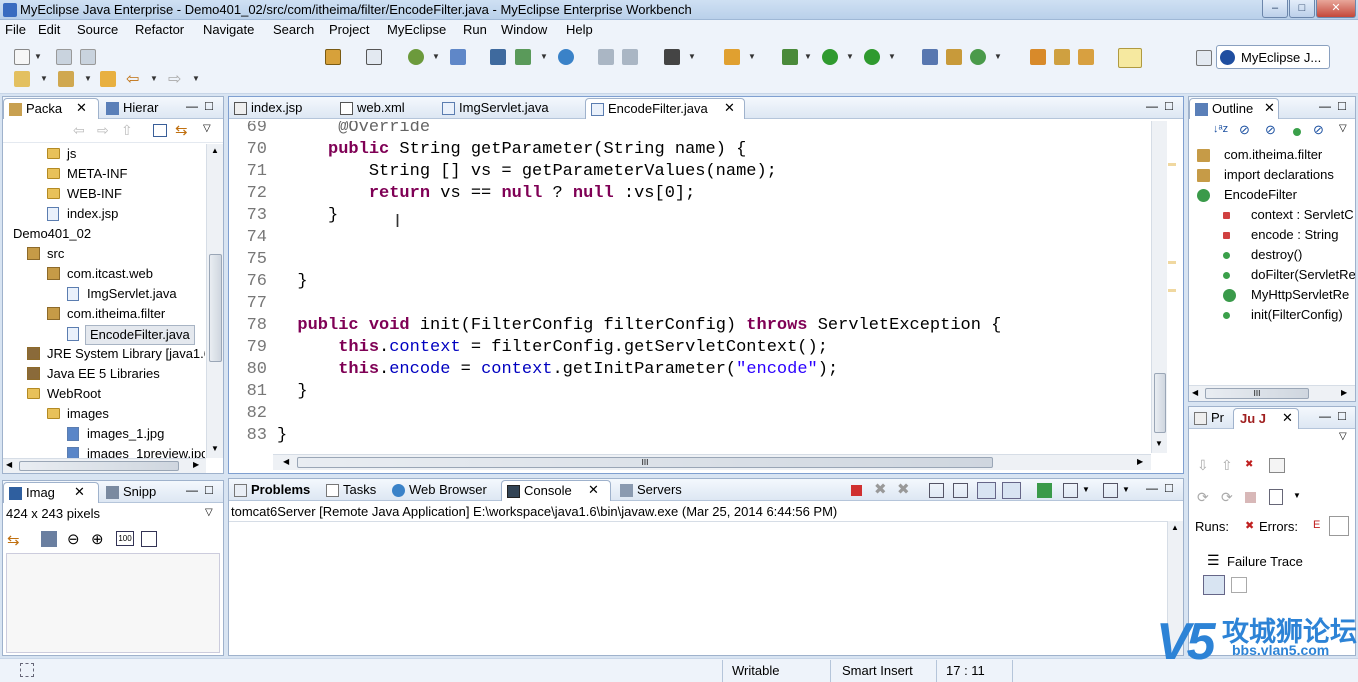 The width and height of the screenshot is (1358, 682). What do you see at coordinates (174, 79) in the screenshot?
I see `forward-icon: ⇨` at bounding box center [174, 79].